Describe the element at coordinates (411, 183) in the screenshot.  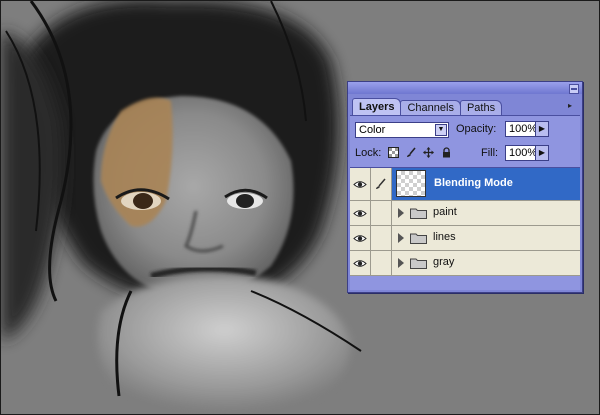
I see `layer-thumbnail` at that location.